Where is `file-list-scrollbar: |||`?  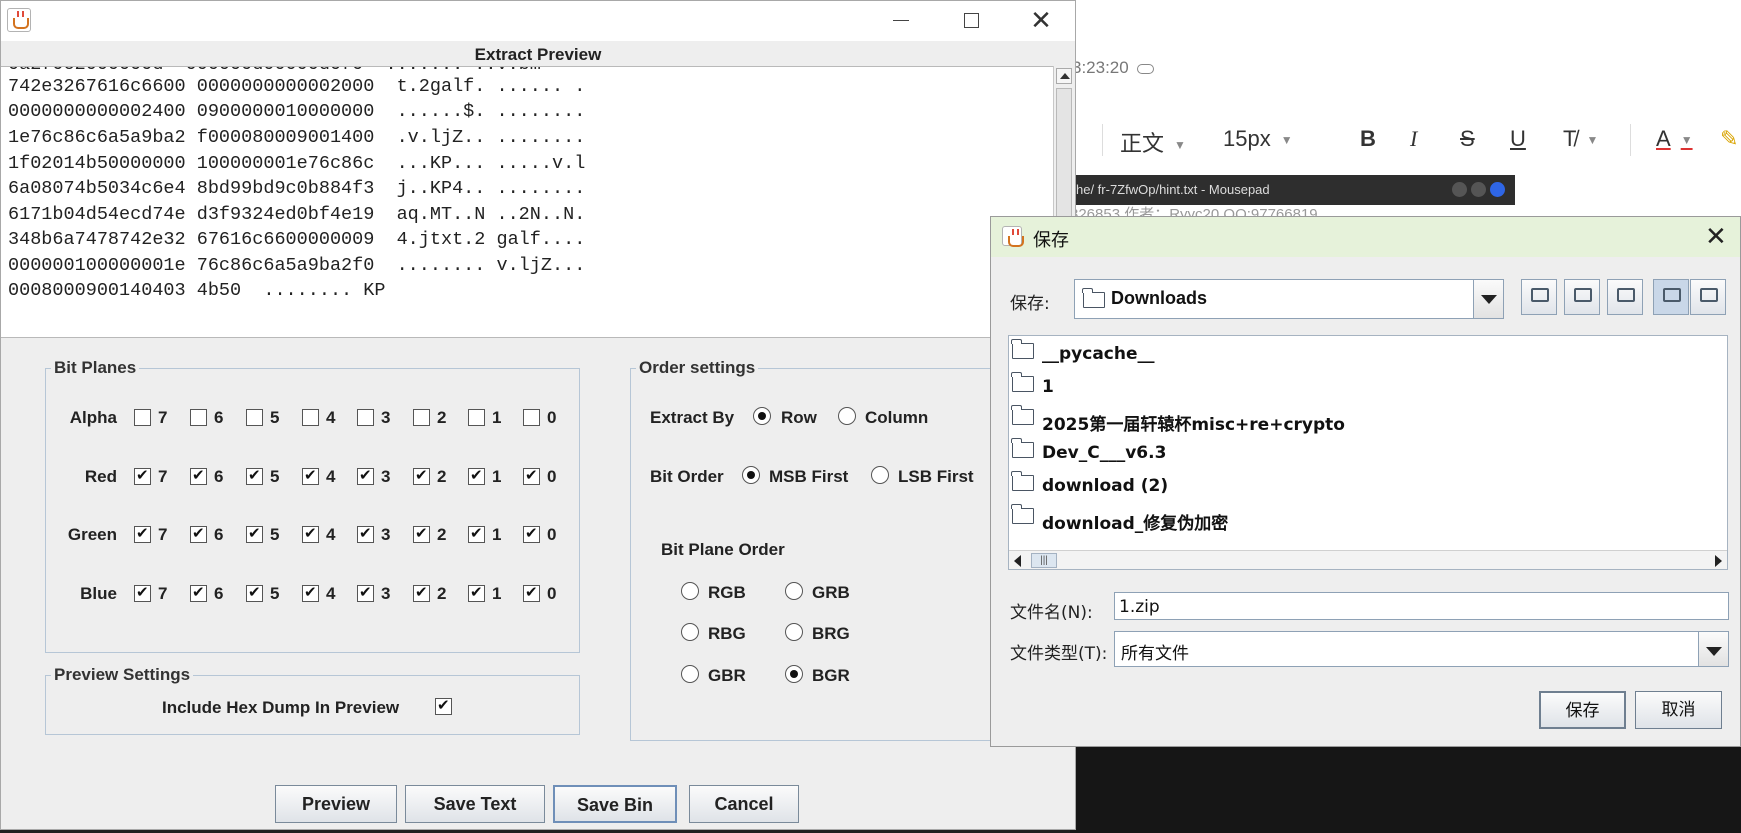
file-list-scrollbar: ||| is located at coordinates (1368, 559).